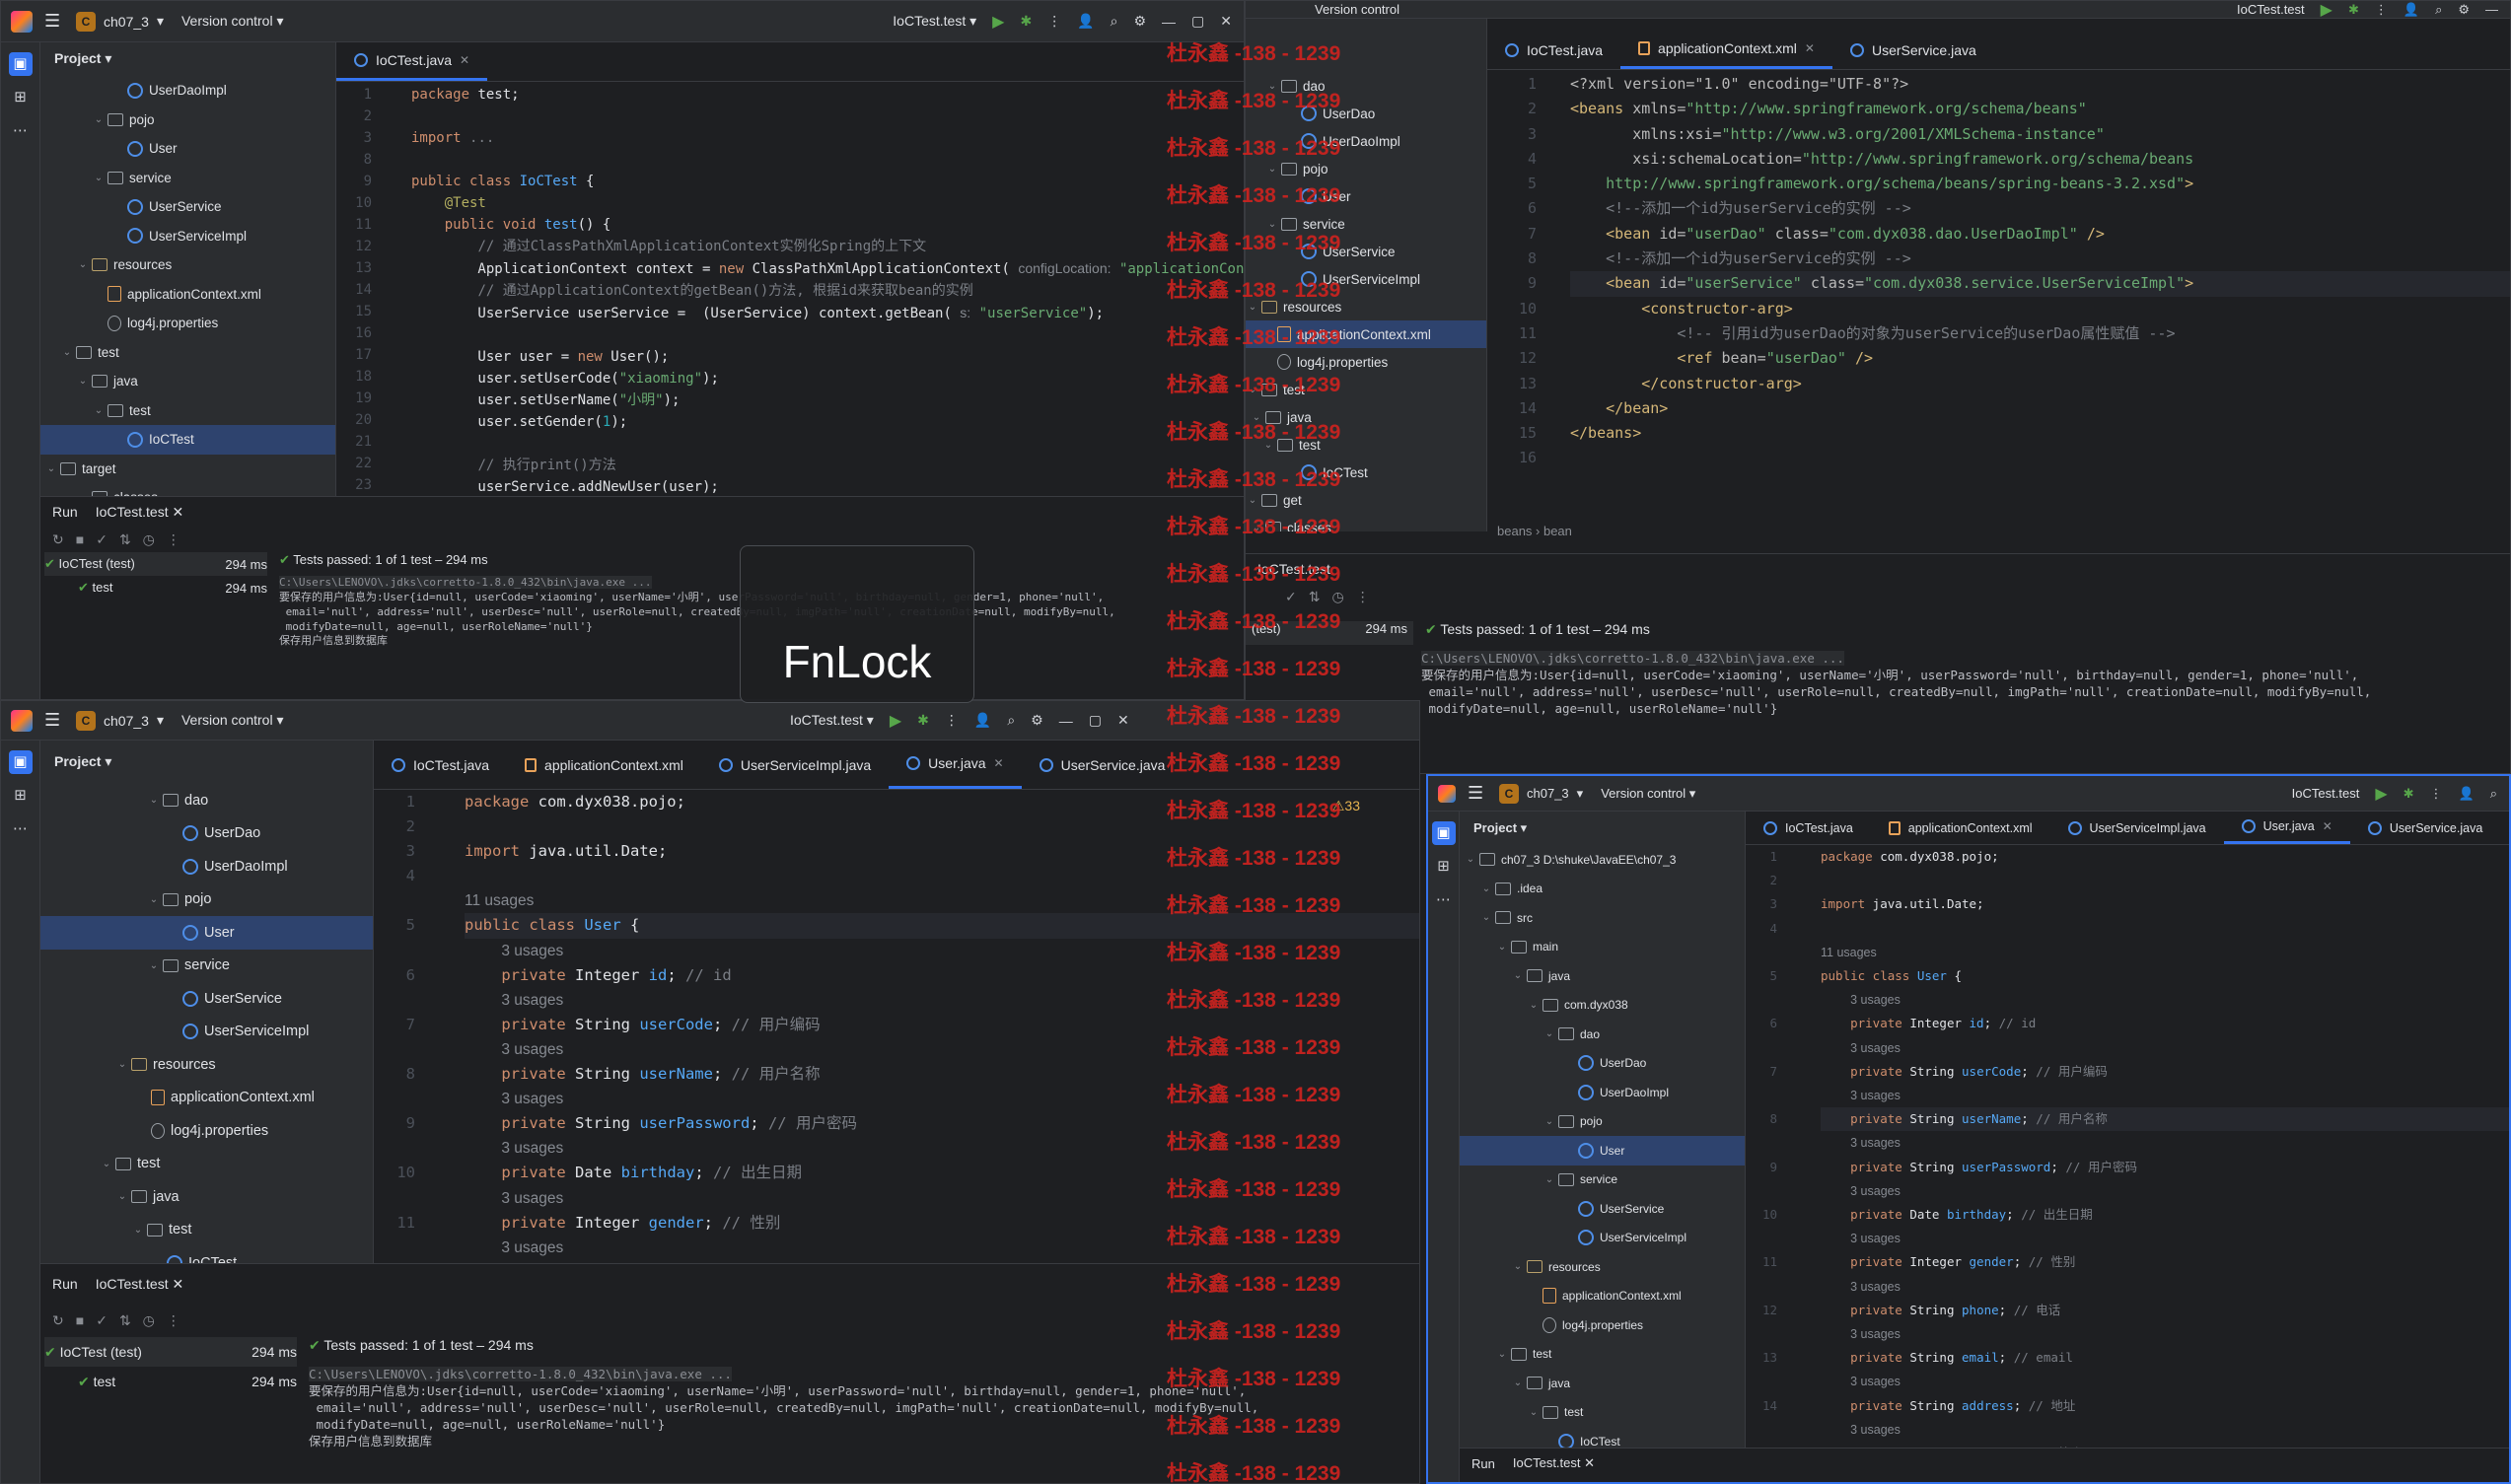  What do you see at coordinates (2286, 828) in the screenshot?
I see `editor-tab: User.java ✕` at bounding box center [2286, 828].